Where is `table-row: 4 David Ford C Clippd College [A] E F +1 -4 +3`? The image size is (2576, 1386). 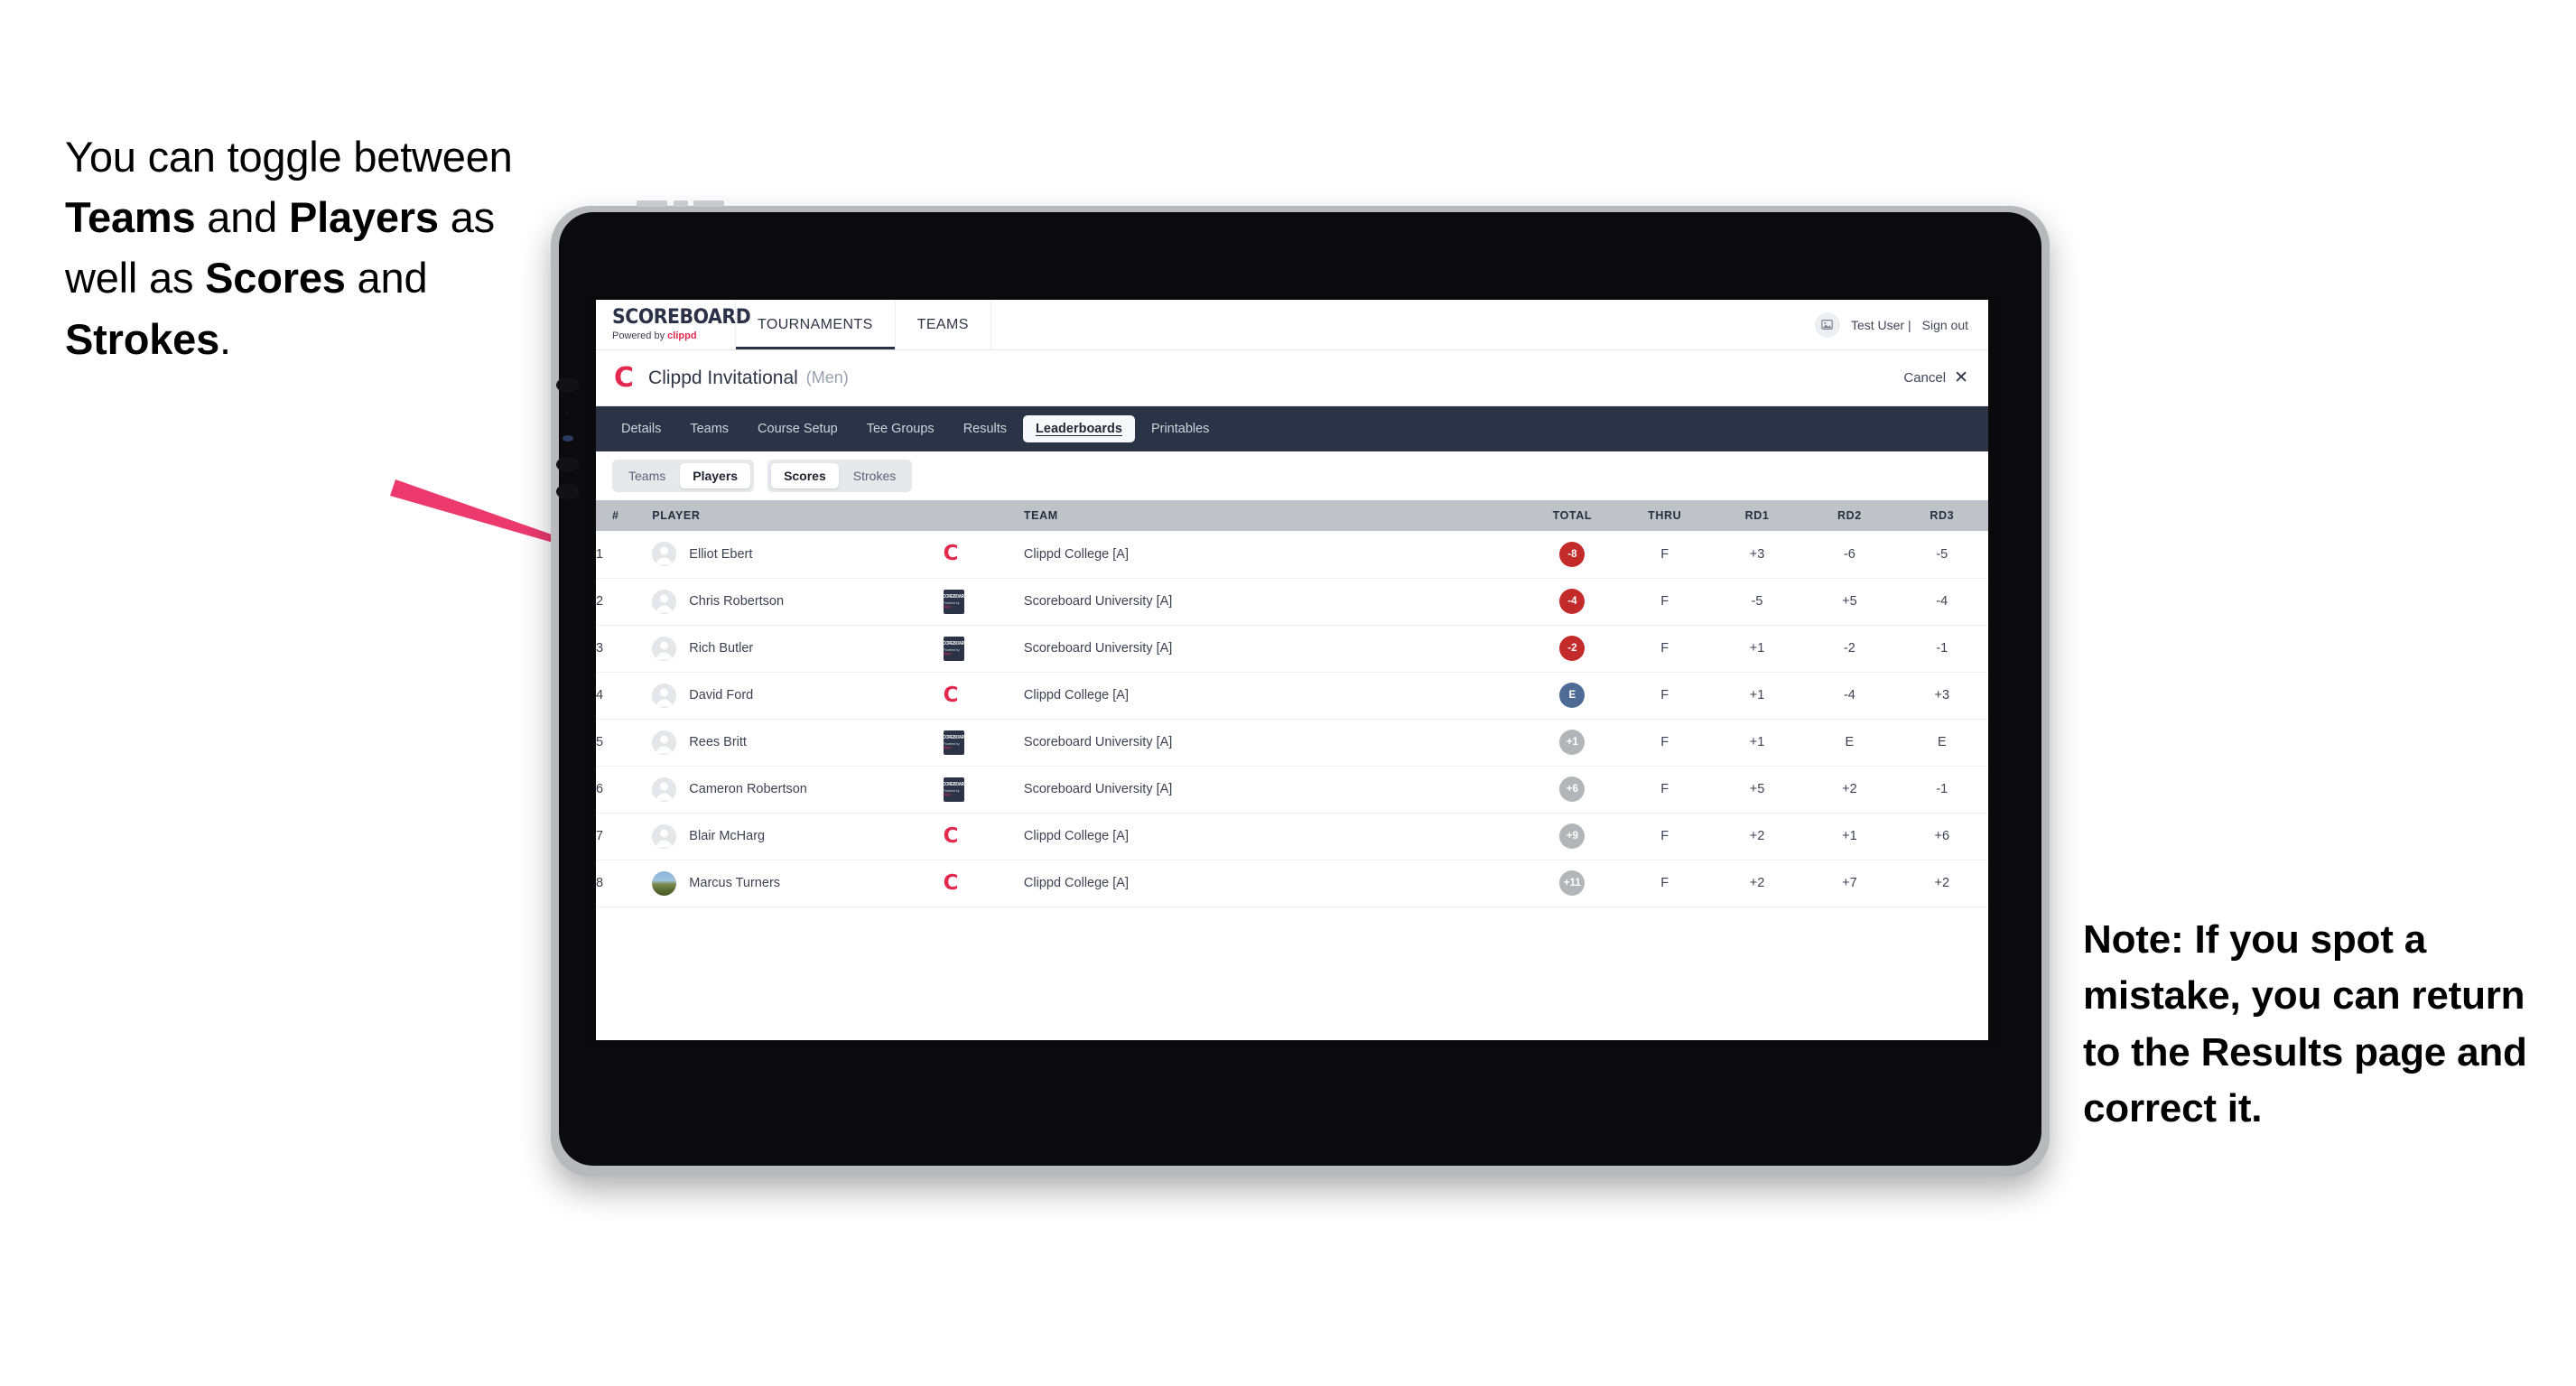 table-row: 4 David Ford C Clippd College [A] E F +1 -4 +3 is located at coordinates (1292, 696).